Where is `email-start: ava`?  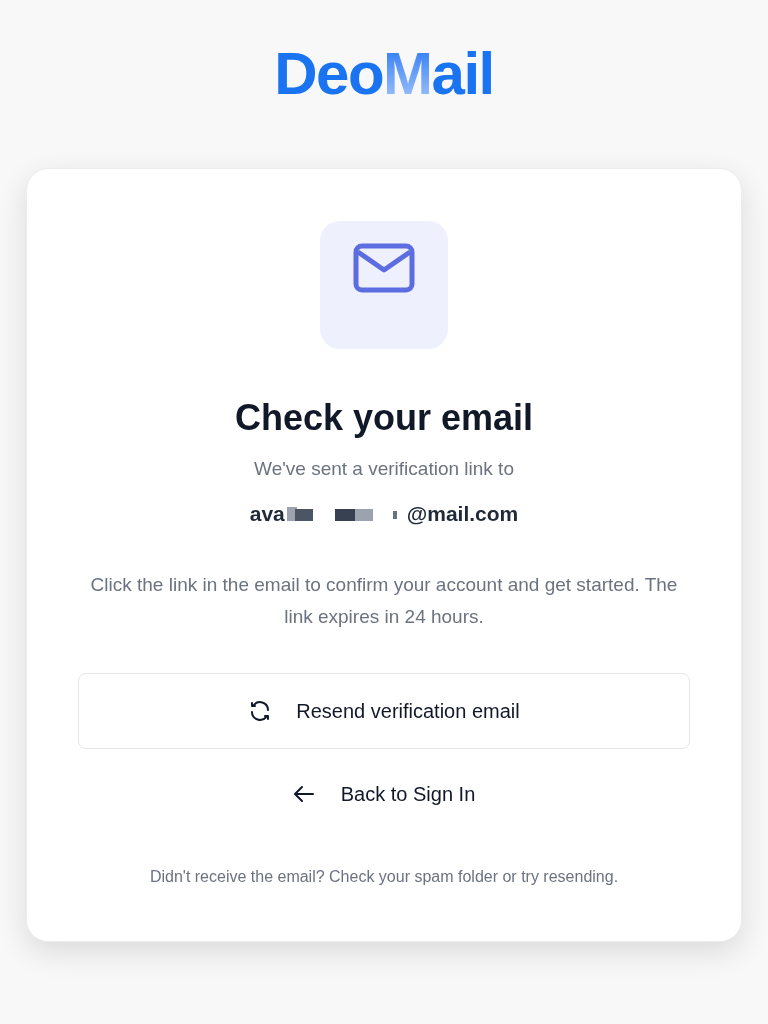 email-start: ava is located at coordinates (267, 513).